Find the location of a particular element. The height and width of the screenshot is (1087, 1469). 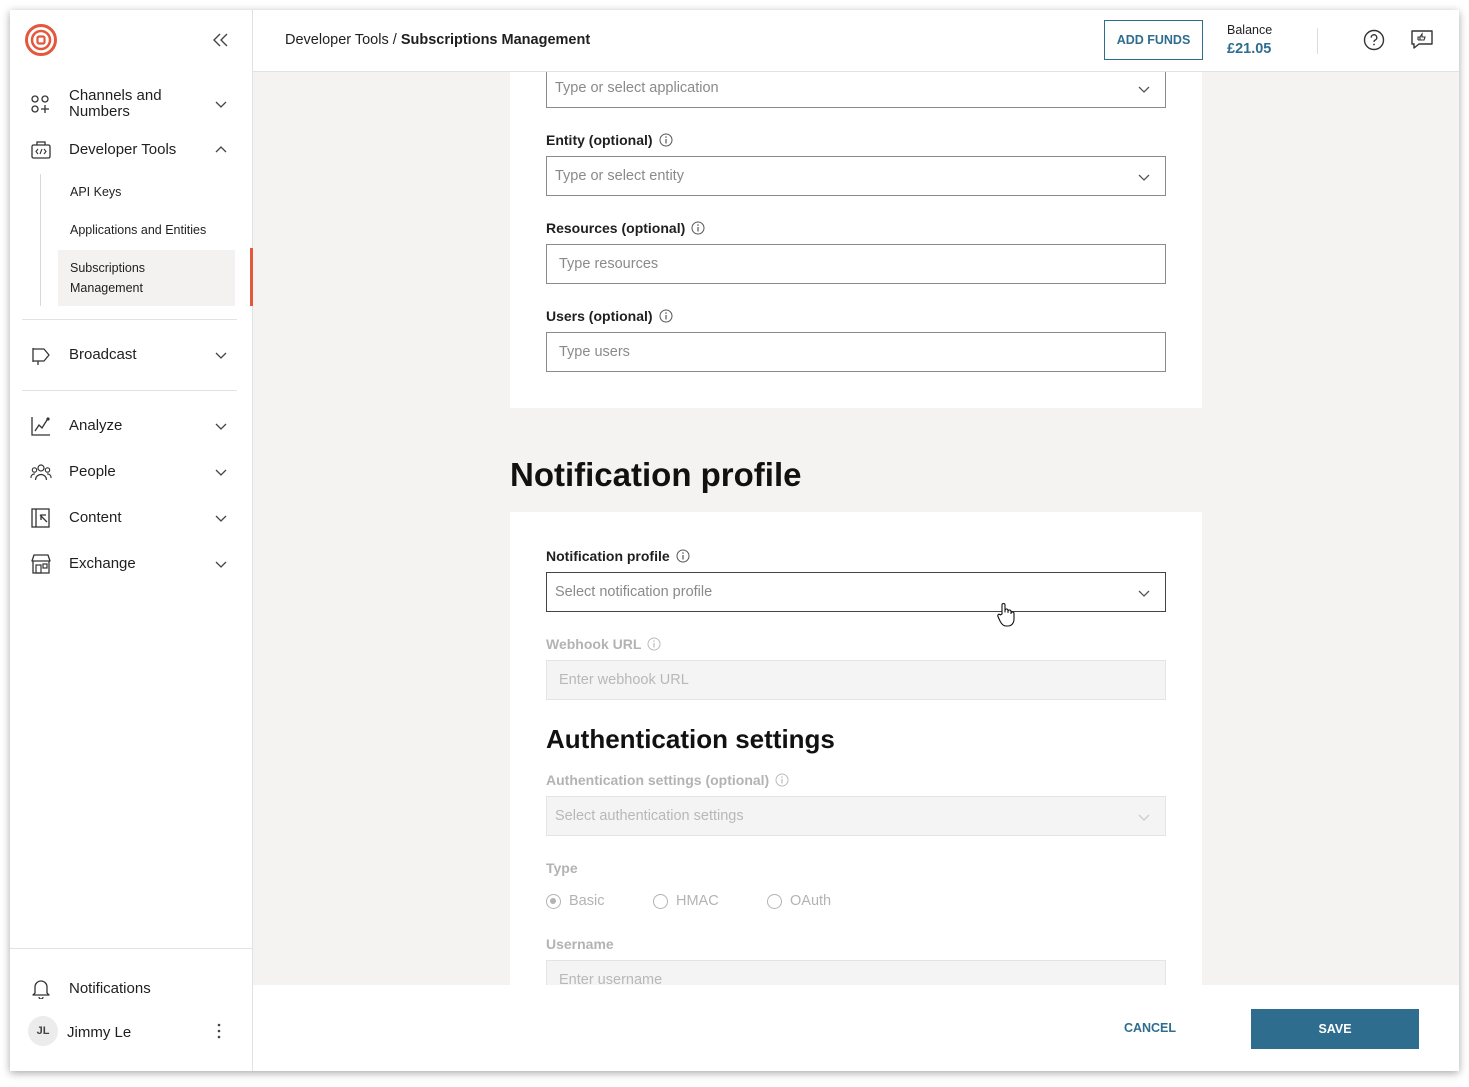

radio-selected-icon is located at coordinates (553, 901).